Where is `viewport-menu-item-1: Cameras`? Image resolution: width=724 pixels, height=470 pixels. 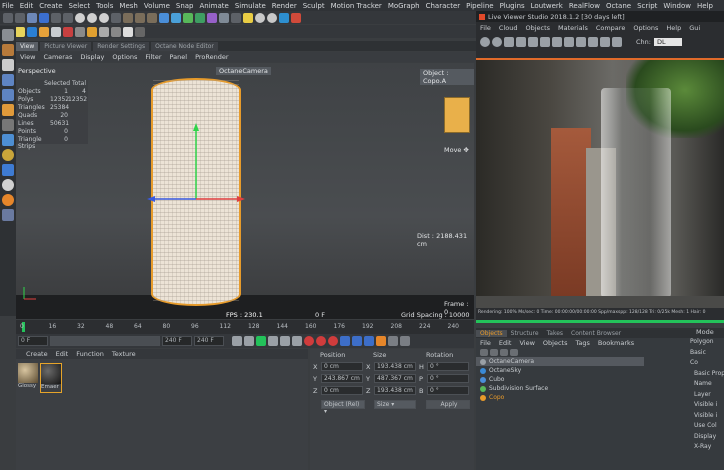
viewport-menu-item-1: Cameras is located at coordinates (57, 57).